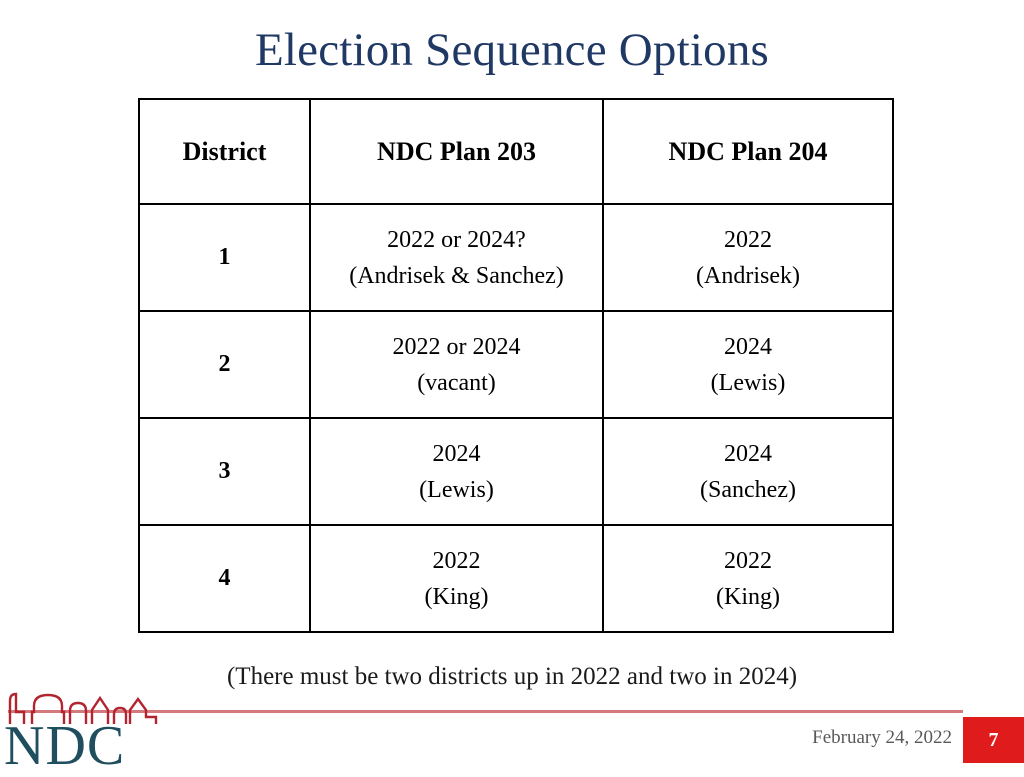 Image resolution: width=1024 pixels, height=777 pixels. I want to click on cell-plan-203-incumbent: (Lewis), so click(456, 489).